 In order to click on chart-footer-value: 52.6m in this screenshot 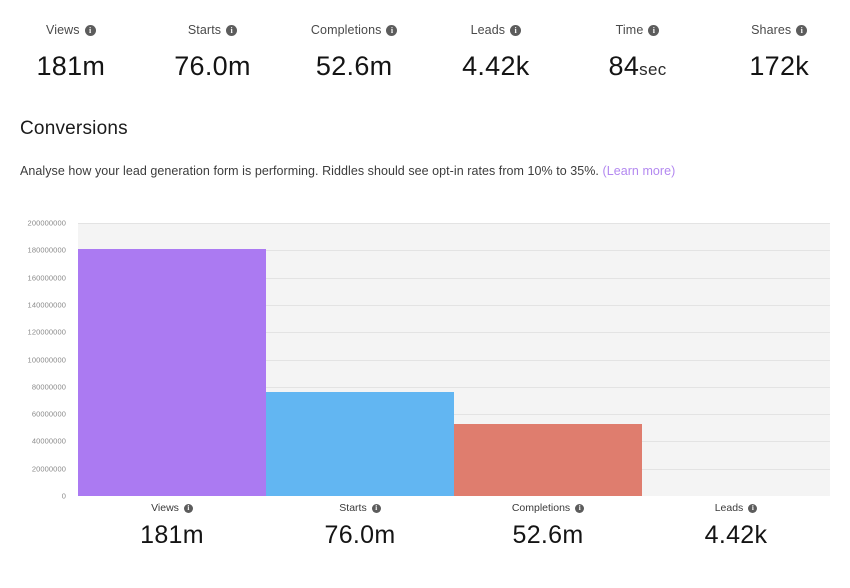, I will do `click(548, 535)`.